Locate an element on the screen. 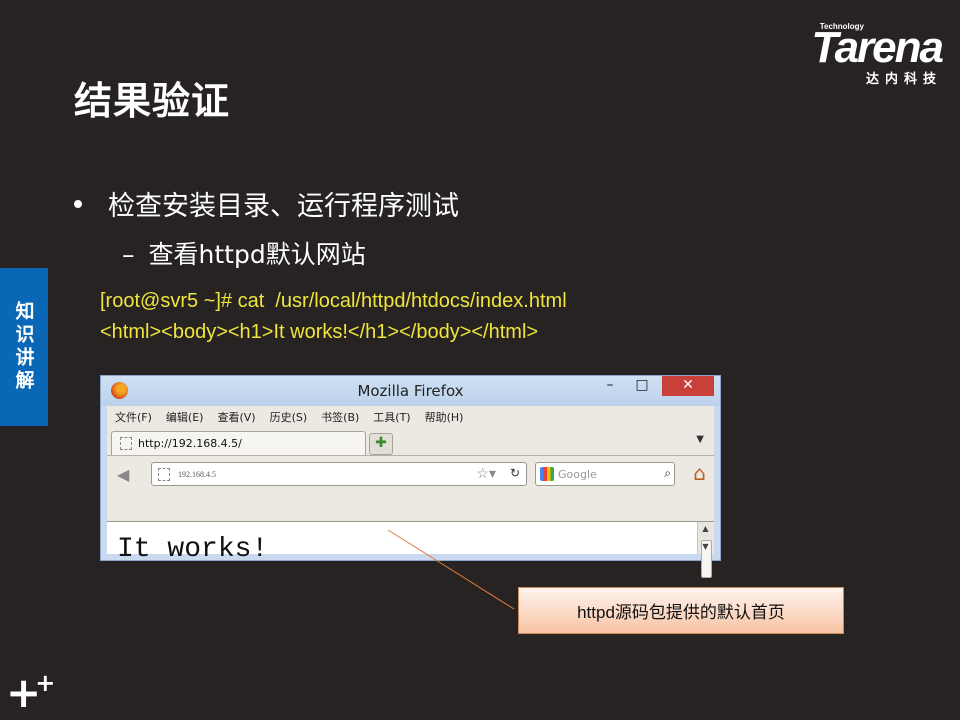 The width and height of the screenshot is (960, 720). callout-line is located at coordinates (451, 569).